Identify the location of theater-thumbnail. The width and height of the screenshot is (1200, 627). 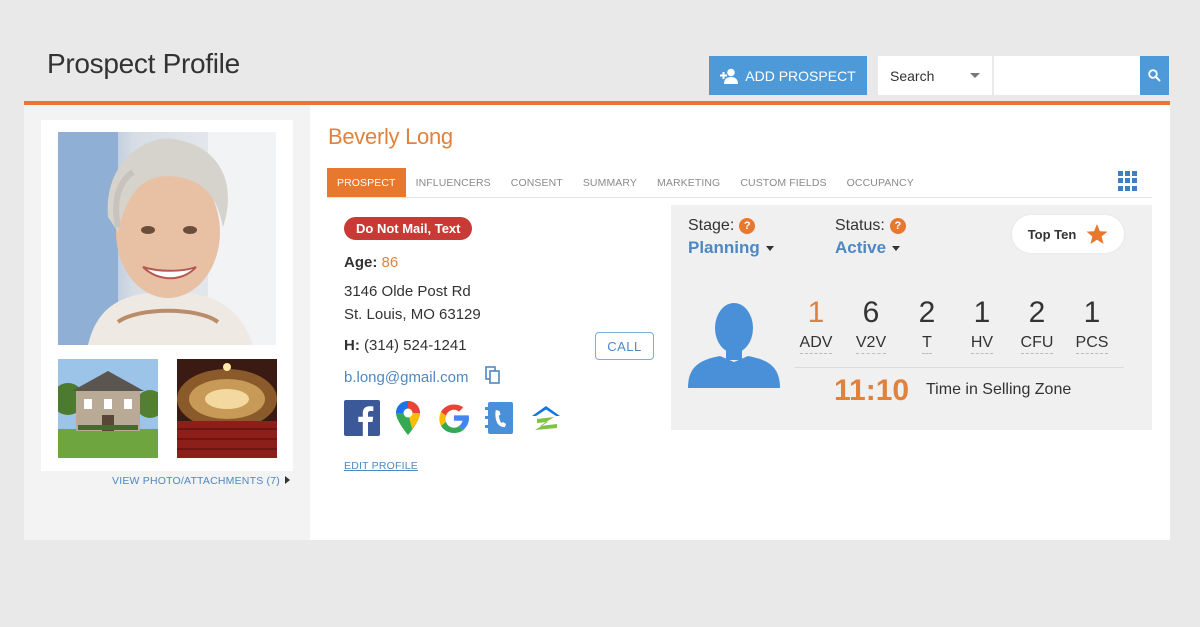
(227, 408).